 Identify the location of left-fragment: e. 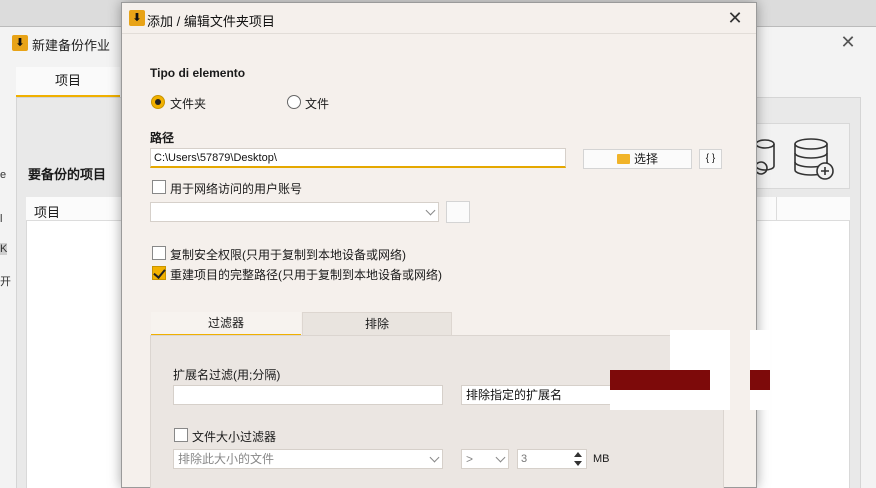
(3, 175).